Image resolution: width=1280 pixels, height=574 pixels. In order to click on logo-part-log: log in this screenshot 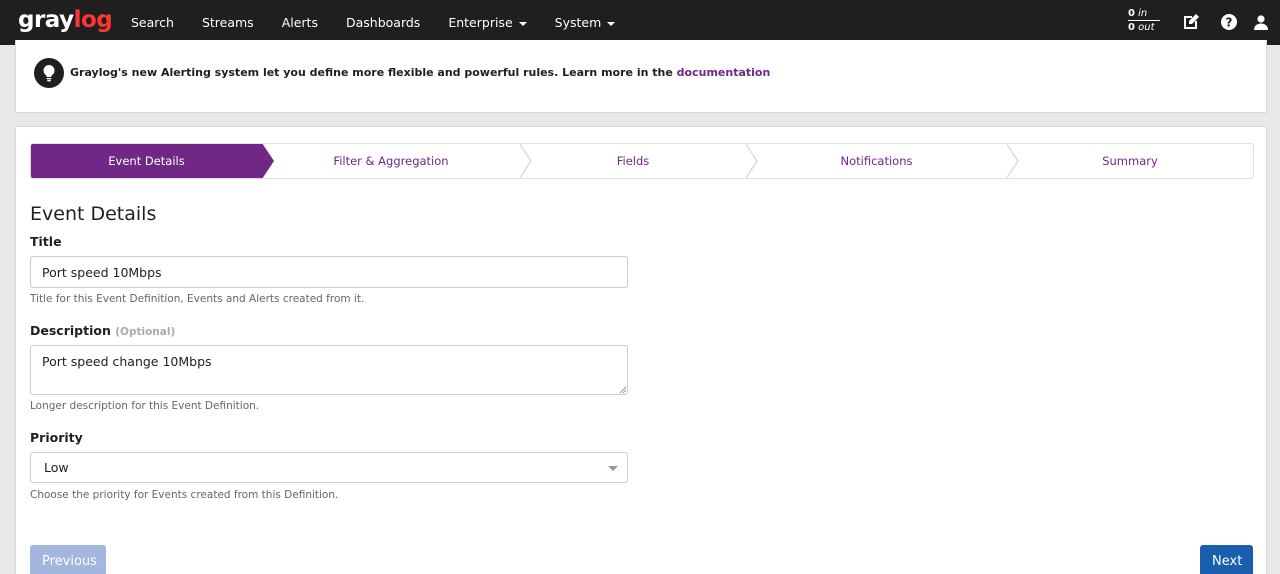, I will do `click(93, 20)`.